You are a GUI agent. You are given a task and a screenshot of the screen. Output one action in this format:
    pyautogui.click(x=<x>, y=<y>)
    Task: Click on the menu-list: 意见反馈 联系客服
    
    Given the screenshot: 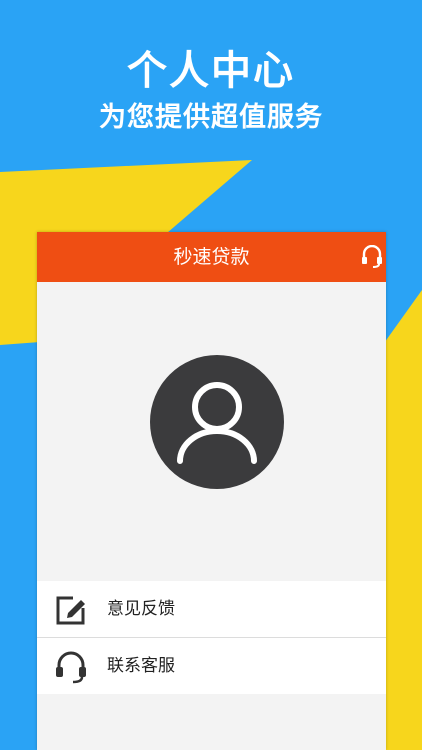 What is the action you would take?
    pyautogui.click(x=211, y=637)
    